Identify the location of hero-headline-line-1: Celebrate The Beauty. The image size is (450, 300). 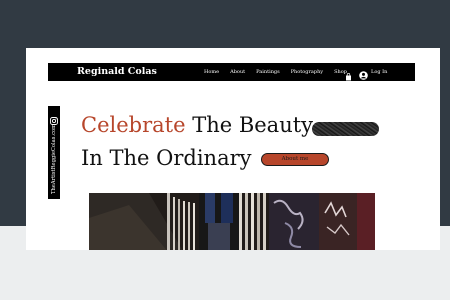
(197, 125).